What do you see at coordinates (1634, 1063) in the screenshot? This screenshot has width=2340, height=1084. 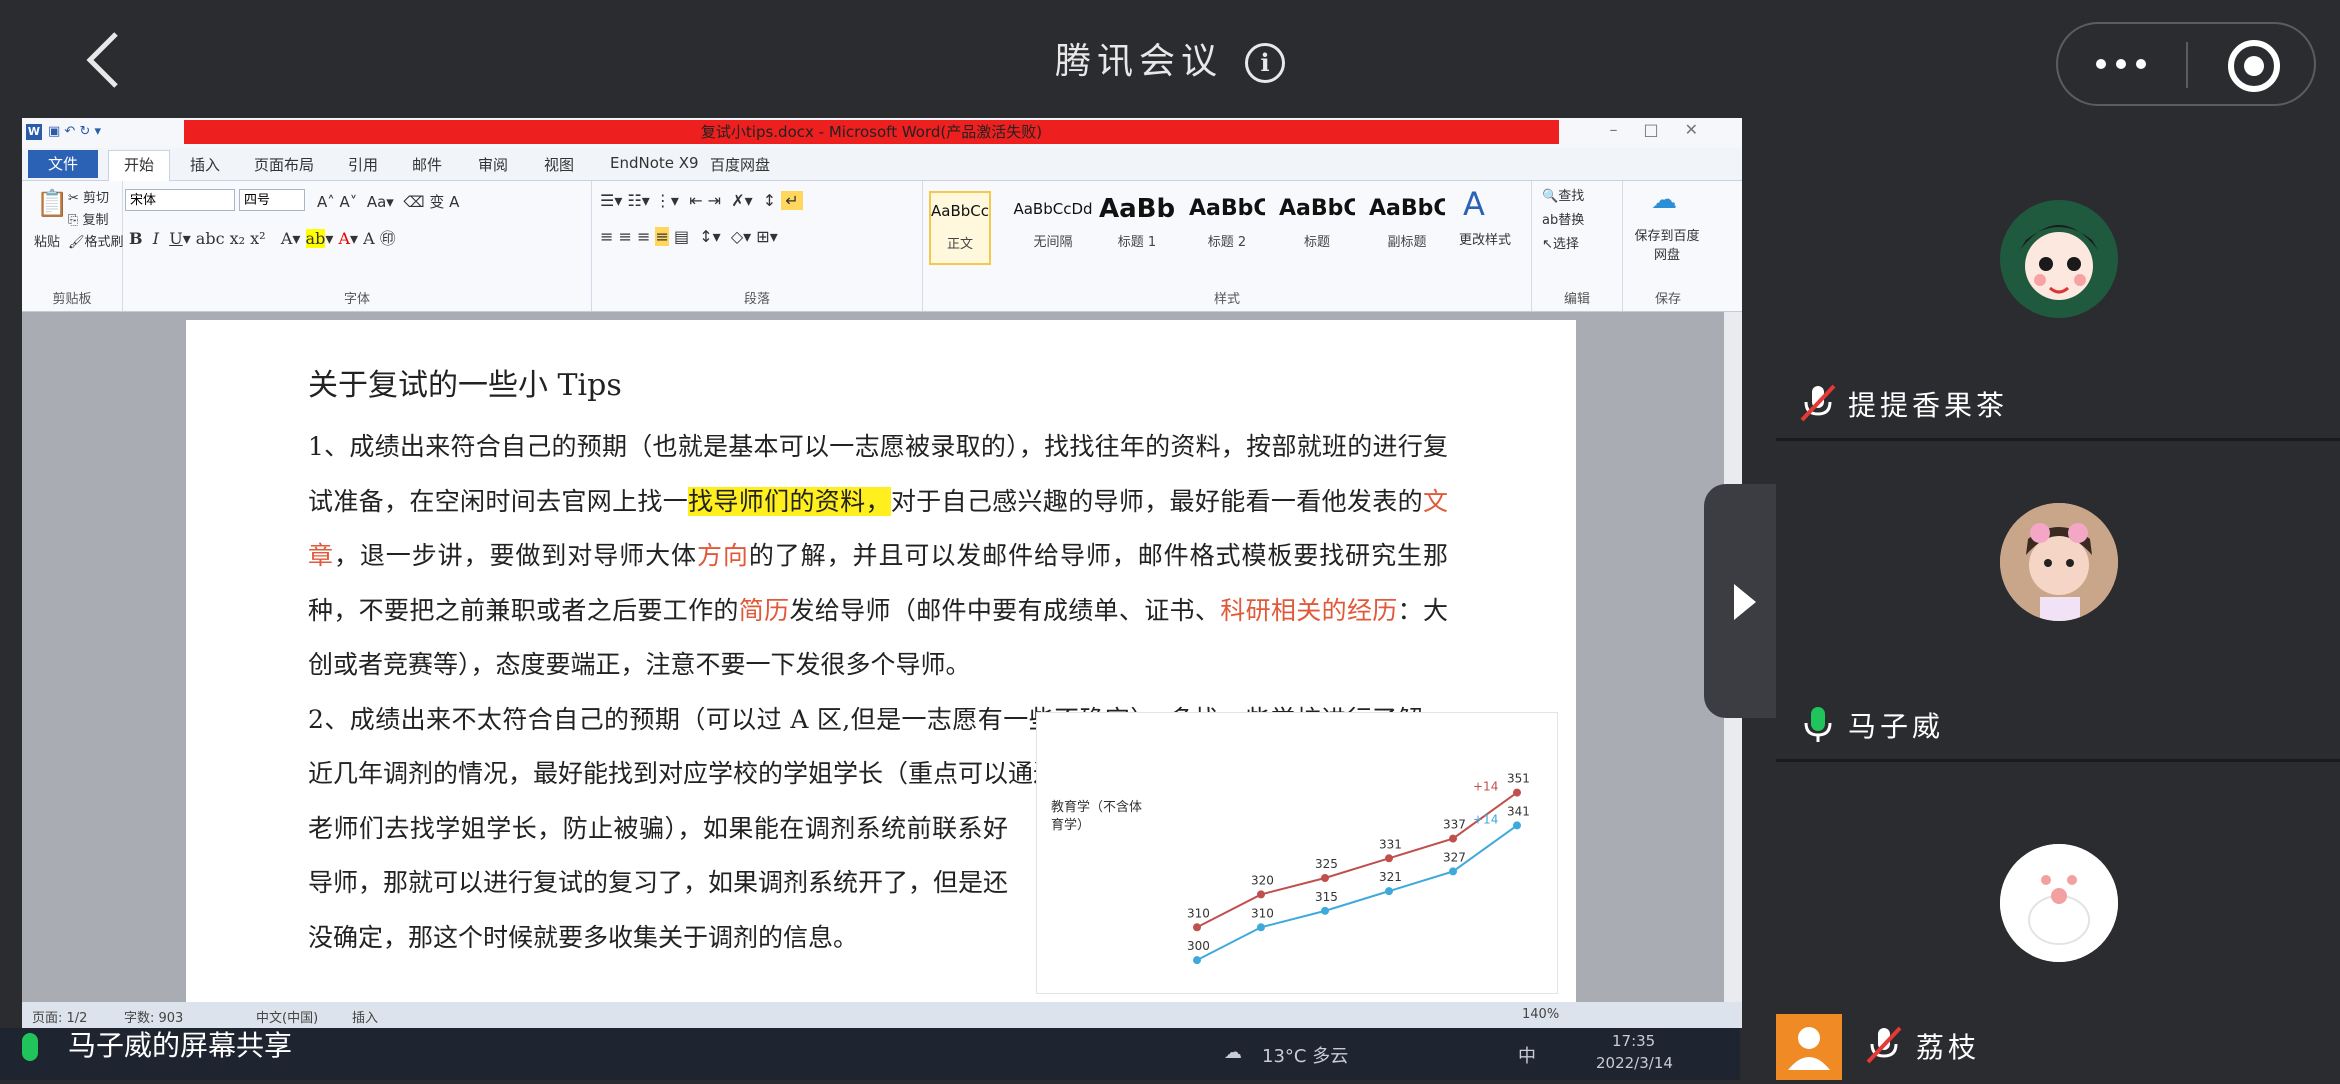 I see `clock-date: 2022/3/14` at bounding box center [1634, 1063].